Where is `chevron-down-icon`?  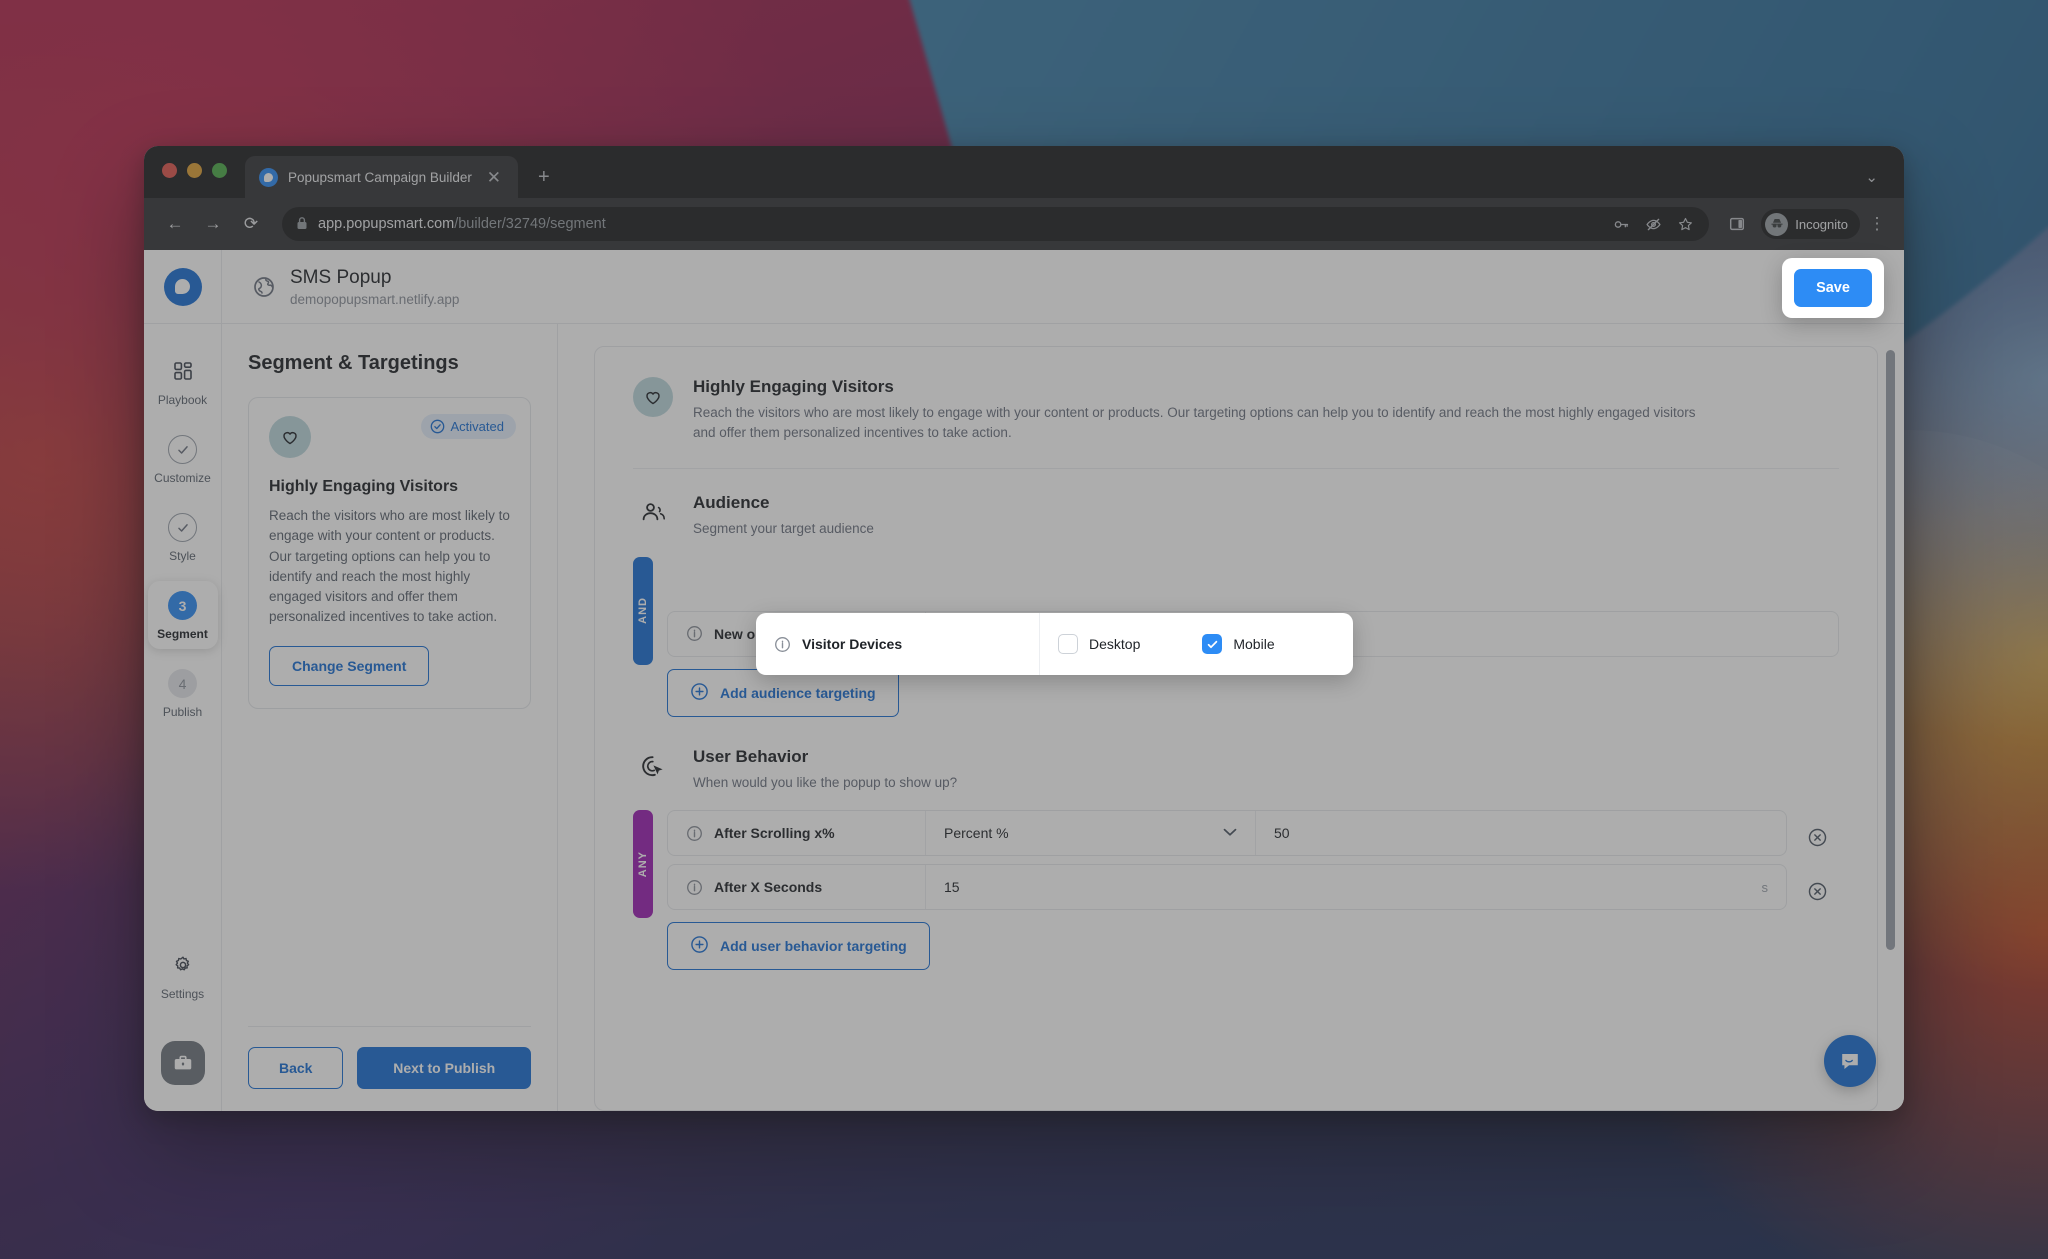 chevron-down-icon is located at coordinates (1230, 833).